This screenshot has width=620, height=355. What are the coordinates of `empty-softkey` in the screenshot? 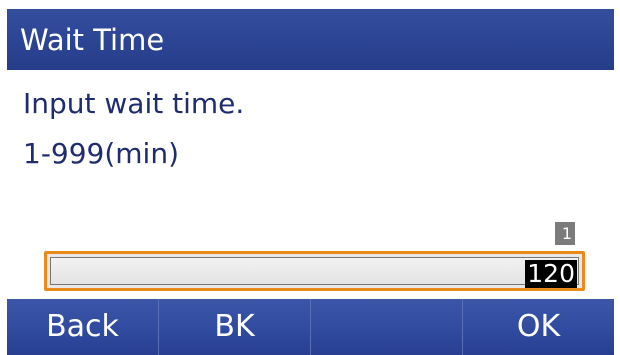 It's located at (386, 327).